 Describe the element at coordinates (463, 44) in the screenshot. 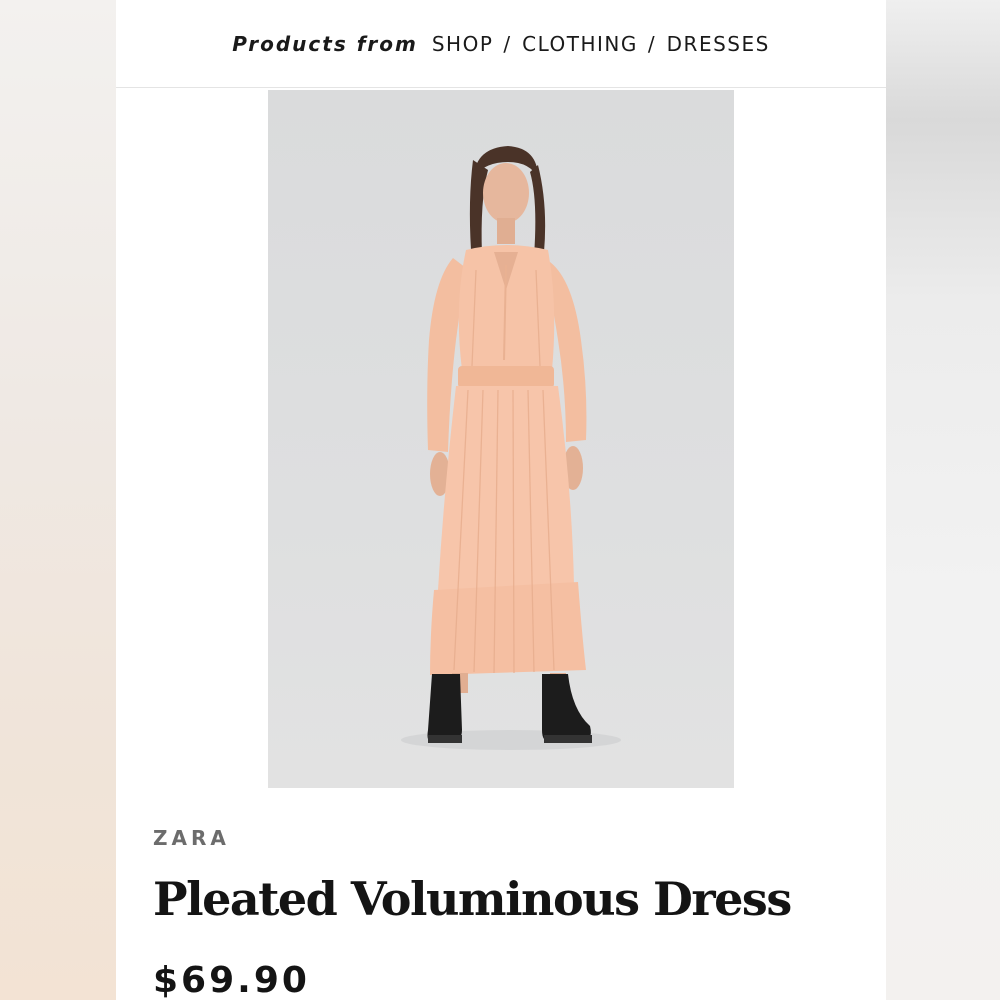

I see `breadcrumb-item-shop: SHOP` at that location.